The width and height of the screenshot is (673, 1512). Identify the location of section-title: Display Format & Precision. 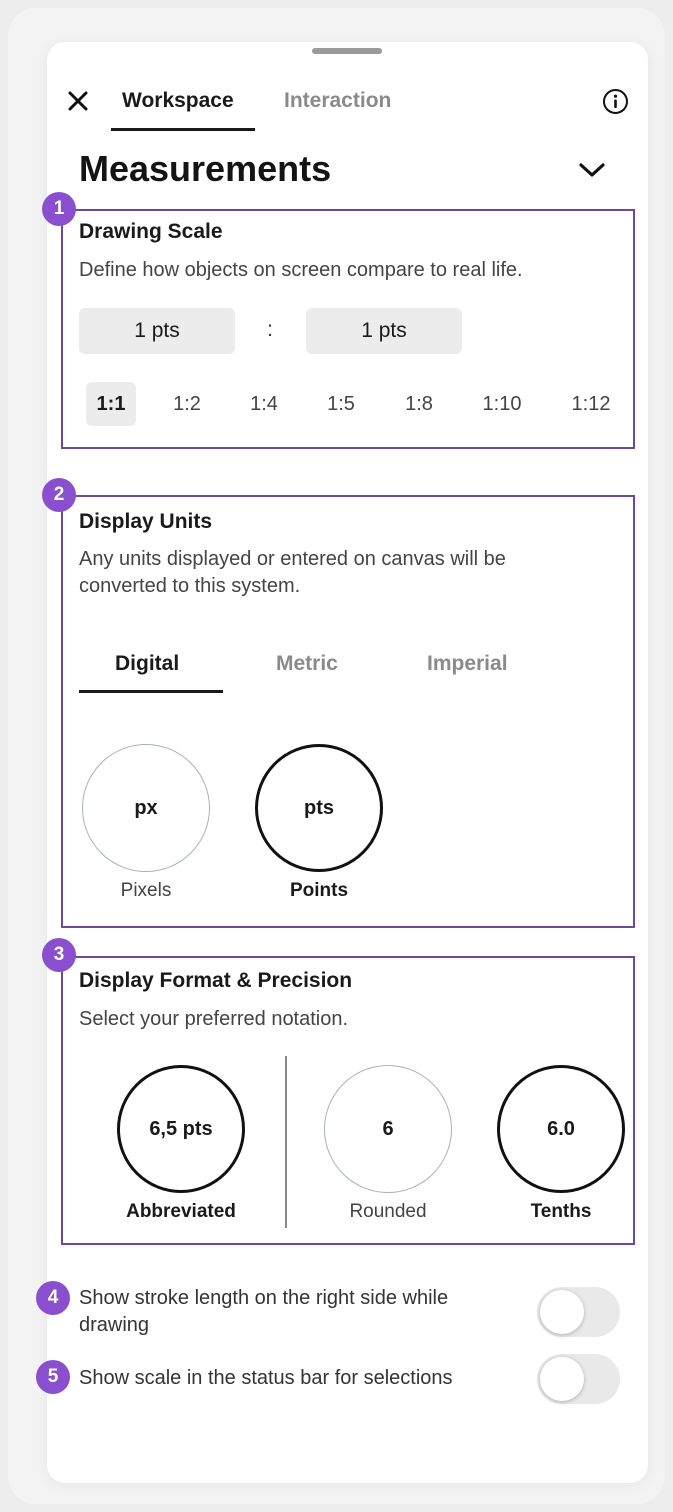
(216, 980).